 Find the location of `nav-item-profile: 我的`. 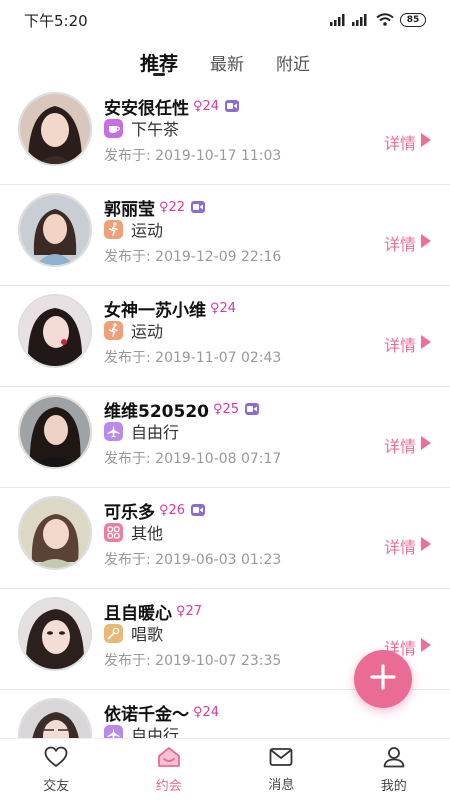

nav-item-profile: 我的 is located at coordinates (394, 769).